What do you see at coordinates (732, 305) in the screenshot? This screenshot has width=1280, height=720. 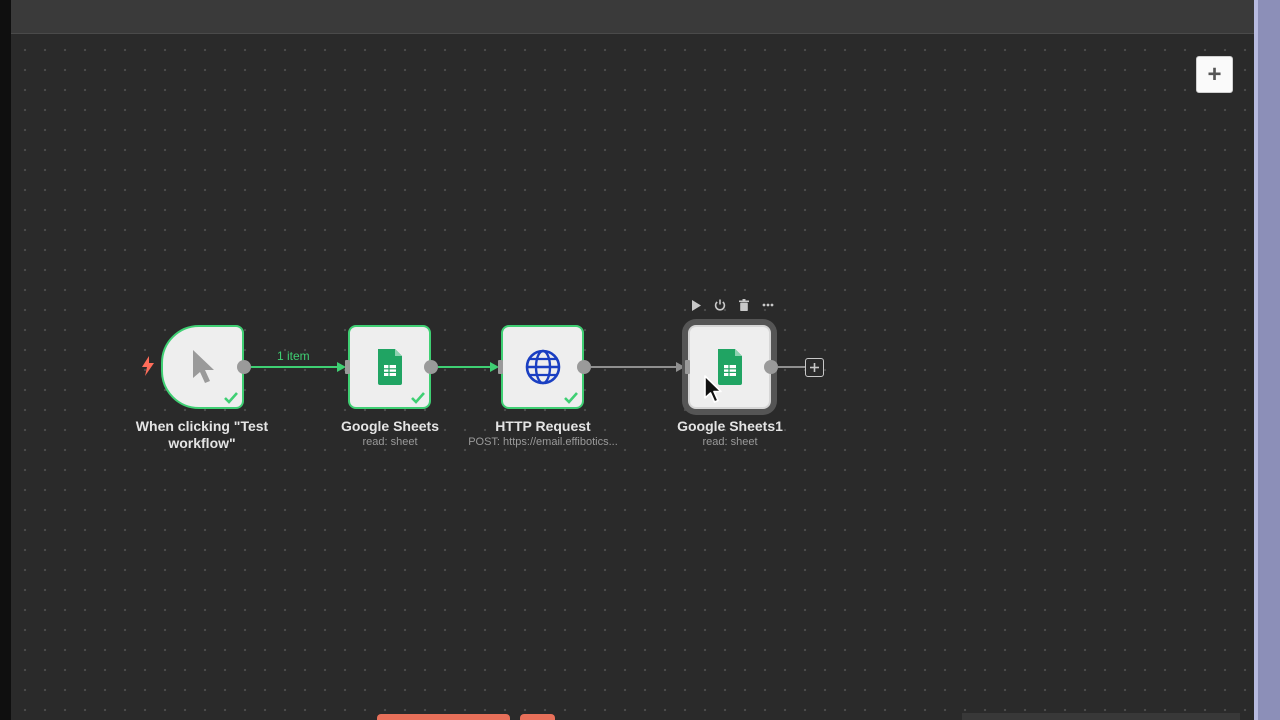 I see `node-toolbar` at bounding box center [732, 305].